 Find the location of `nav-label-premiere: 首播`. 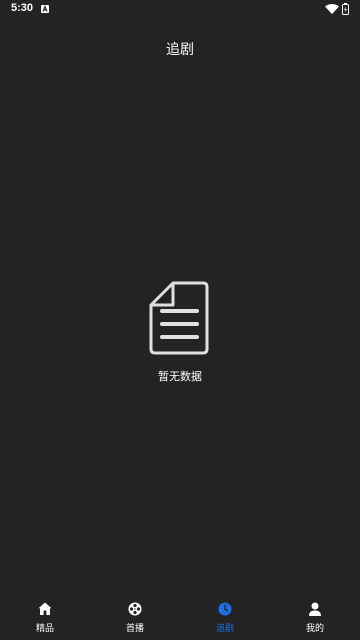

nav-label-premiere: 首播 is located at coordinates (134, 629).